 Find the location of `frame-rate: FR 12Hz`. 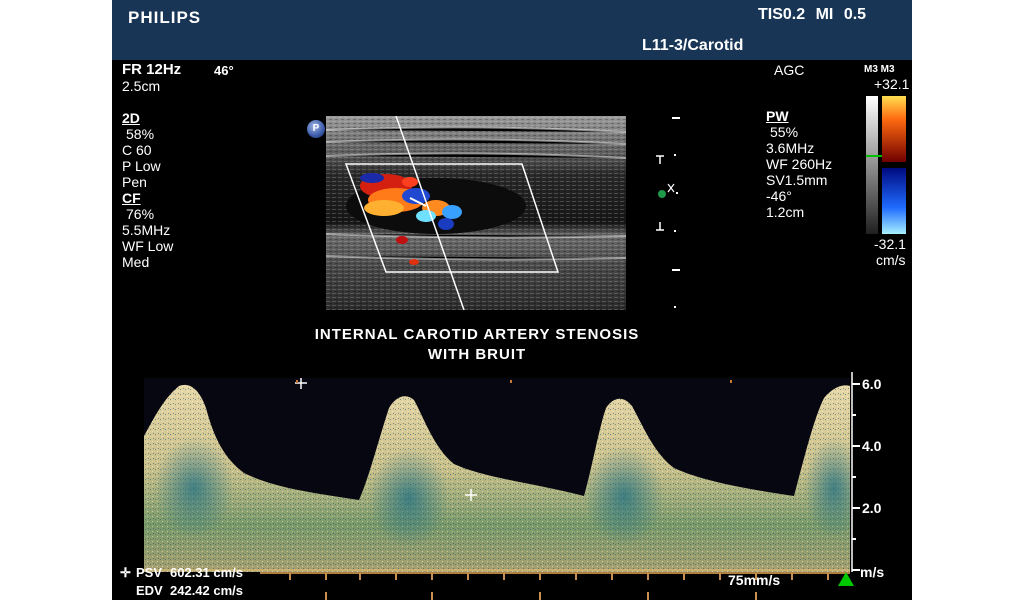

frame-rate: FR 12Hz is located at coordinates (152, 69).